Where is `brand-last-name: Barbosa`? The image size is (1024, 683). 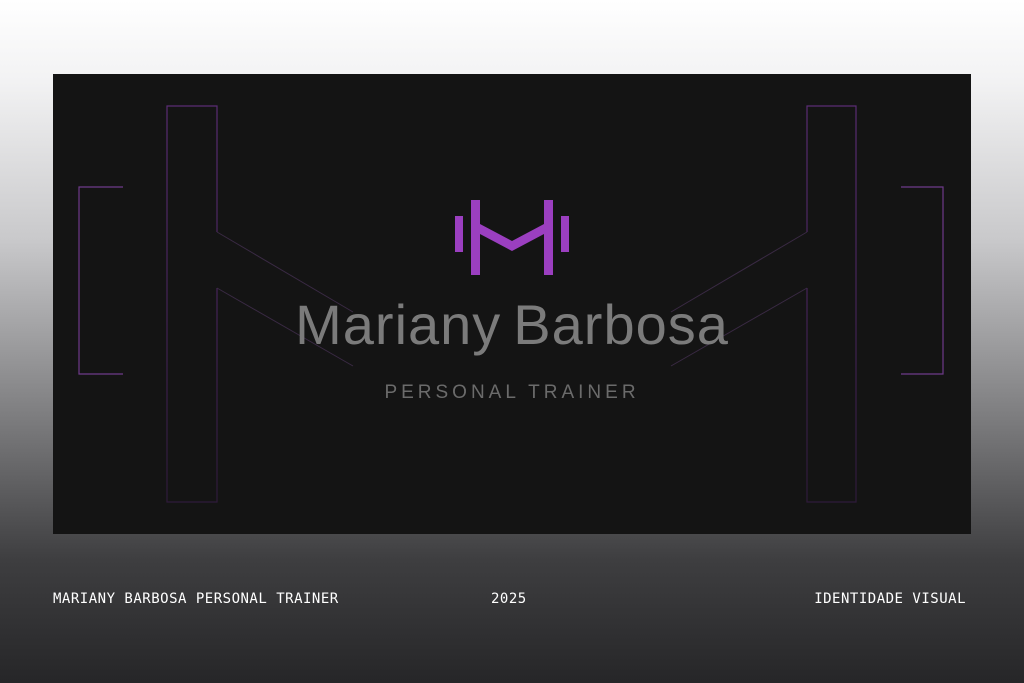
brand-last-name: Barbosa is located at coordinates (621, 324).